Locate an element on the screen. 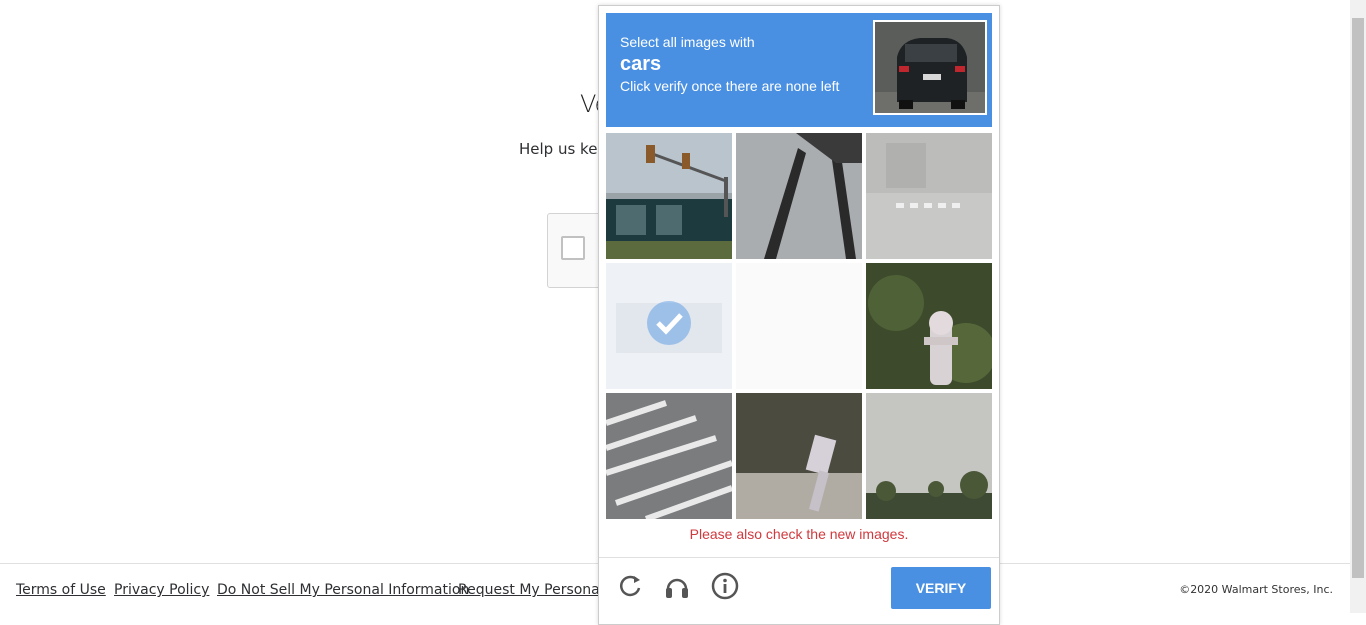  challenge-prompt: Select all images with is located at coordinates (687, 42).